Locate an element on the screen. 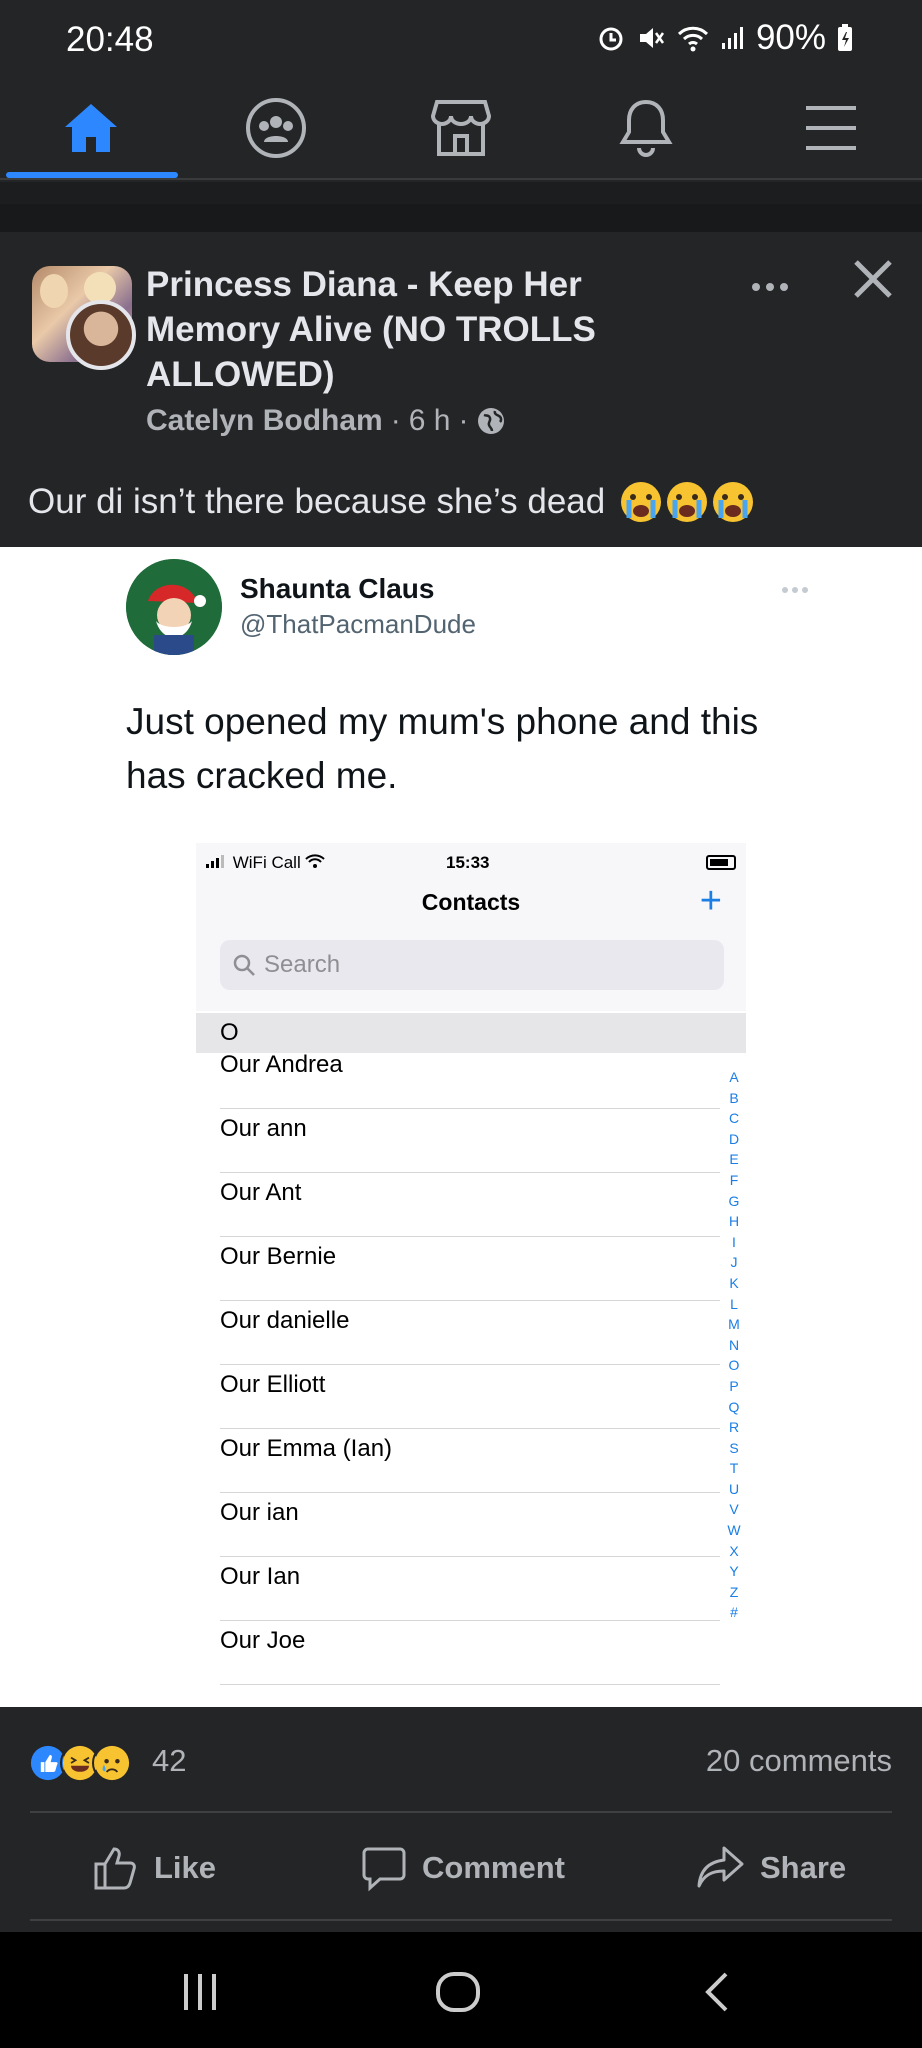 The width and height of the screenshot is (922, 2048). phone-status-bar: WiFi Call 15:33 is located at coordinates (471, 865).